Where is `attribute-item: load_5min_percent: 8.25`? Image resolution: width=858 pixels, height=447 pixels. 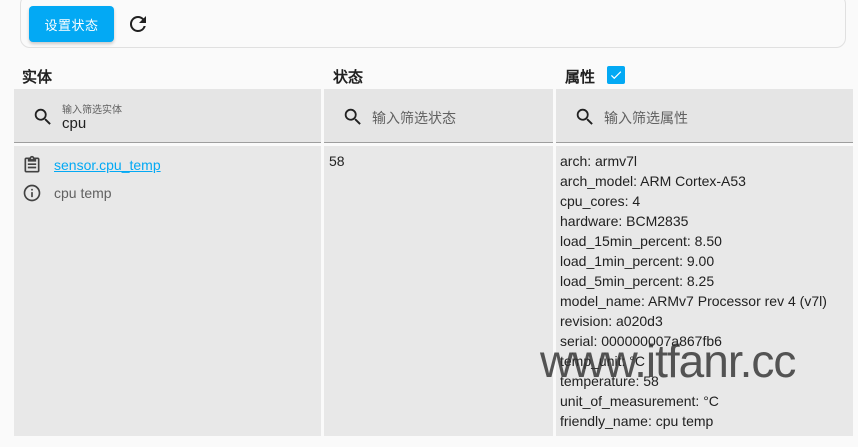
attribute-item: load_5min_percent: 8.25 is located at coordinates (637, 281).